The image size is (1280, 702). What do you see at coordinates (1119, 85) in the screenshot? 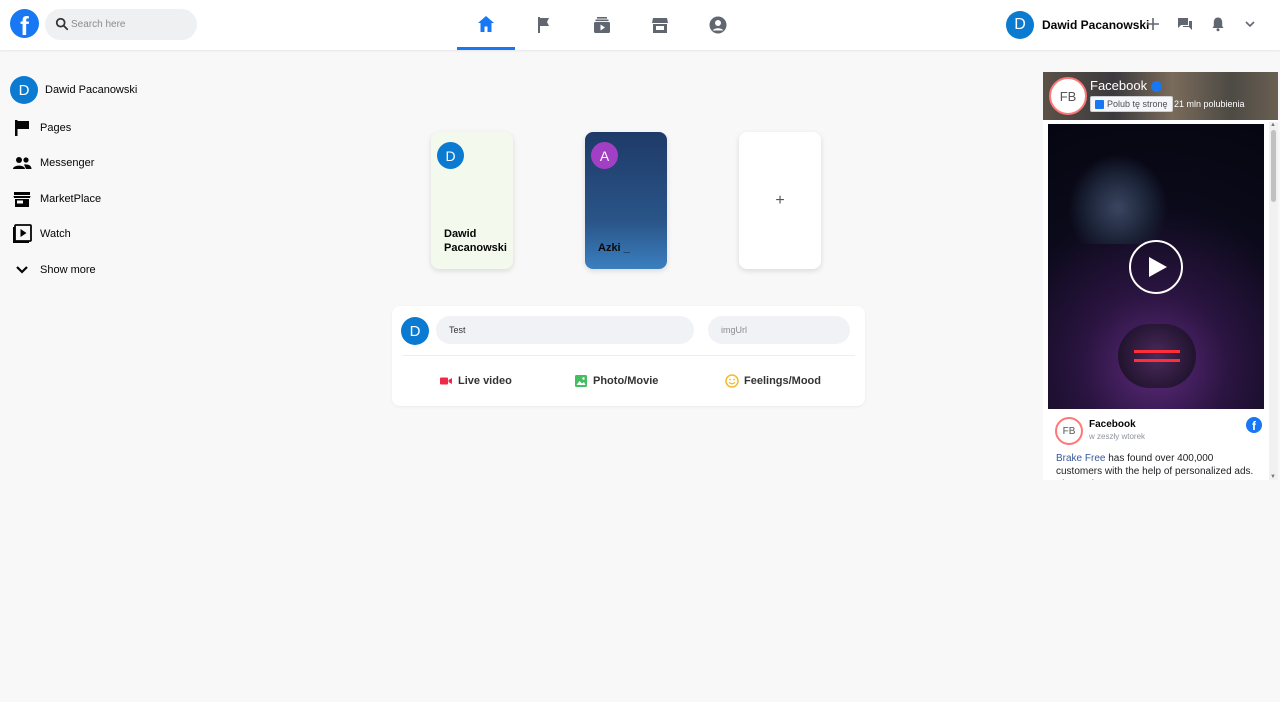
I see `page-name-text: Facebook` at bounding box center [1119, 85].